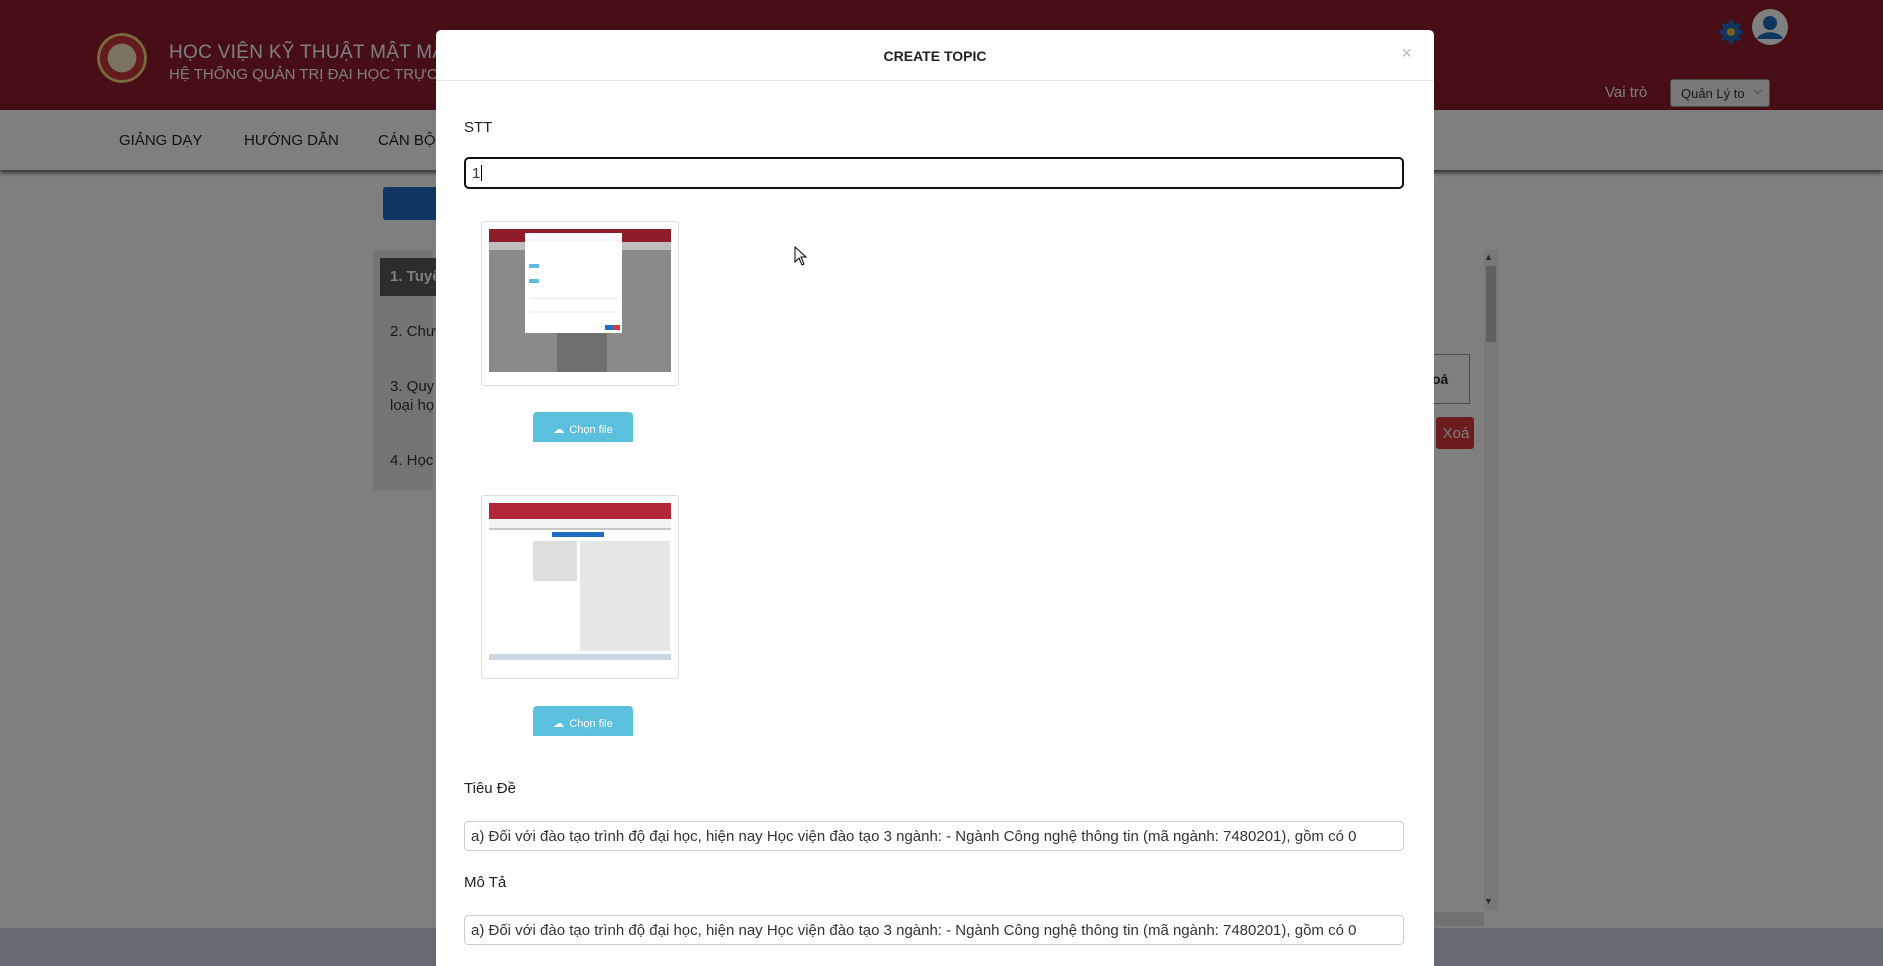 Image resolution: width=1883 pixels, height=966 pixels. What do you see at coordinates (476, 173) in the screenshot?
I see `stt-input-value: 1` at bounding box center [476, 173].